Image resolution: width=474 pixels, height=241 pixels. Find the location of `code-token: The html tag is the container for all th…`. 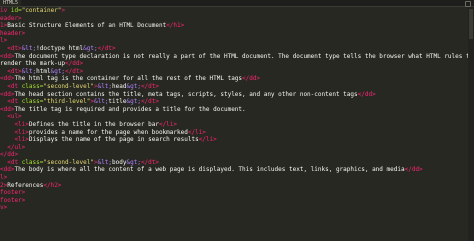

code-token: The html tag is the container for all th… is located at coordinates (128, 79).